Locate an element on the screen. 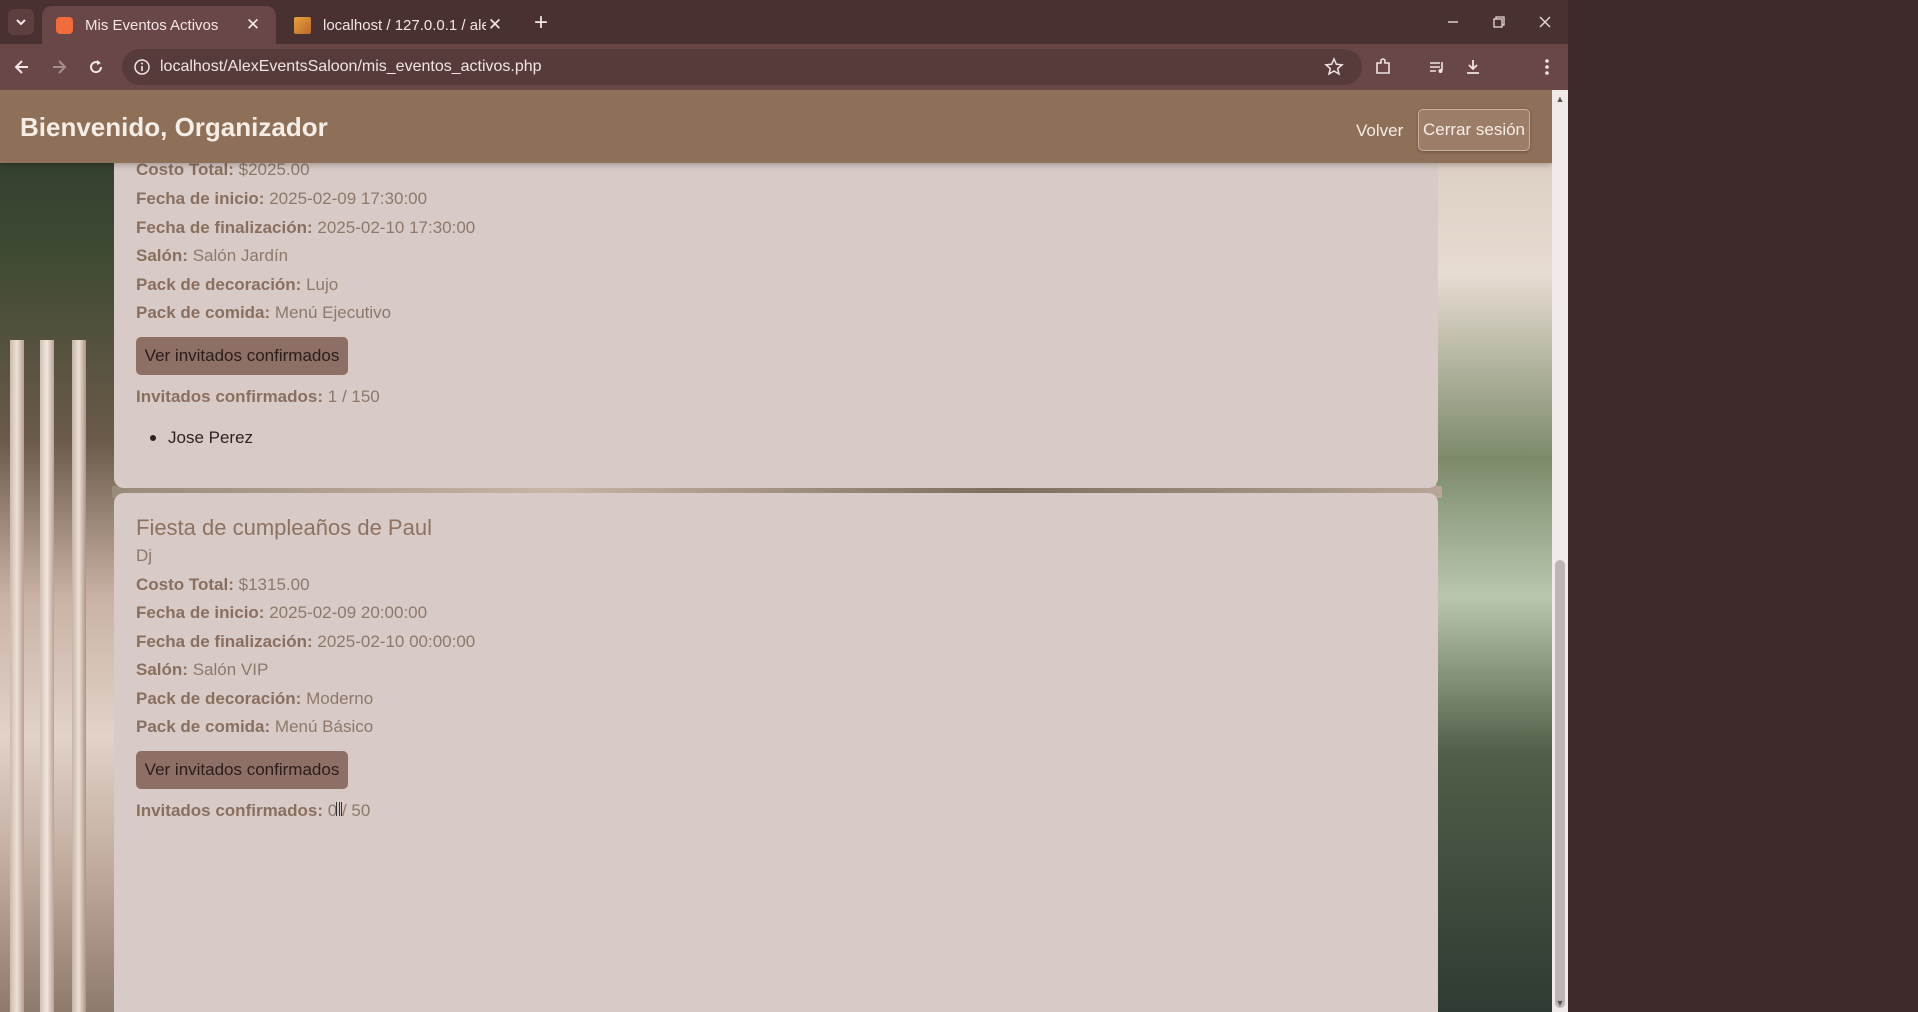 This screenshot has height=1012, width=1918. restore-icon is located at coordinates (1499, 22).